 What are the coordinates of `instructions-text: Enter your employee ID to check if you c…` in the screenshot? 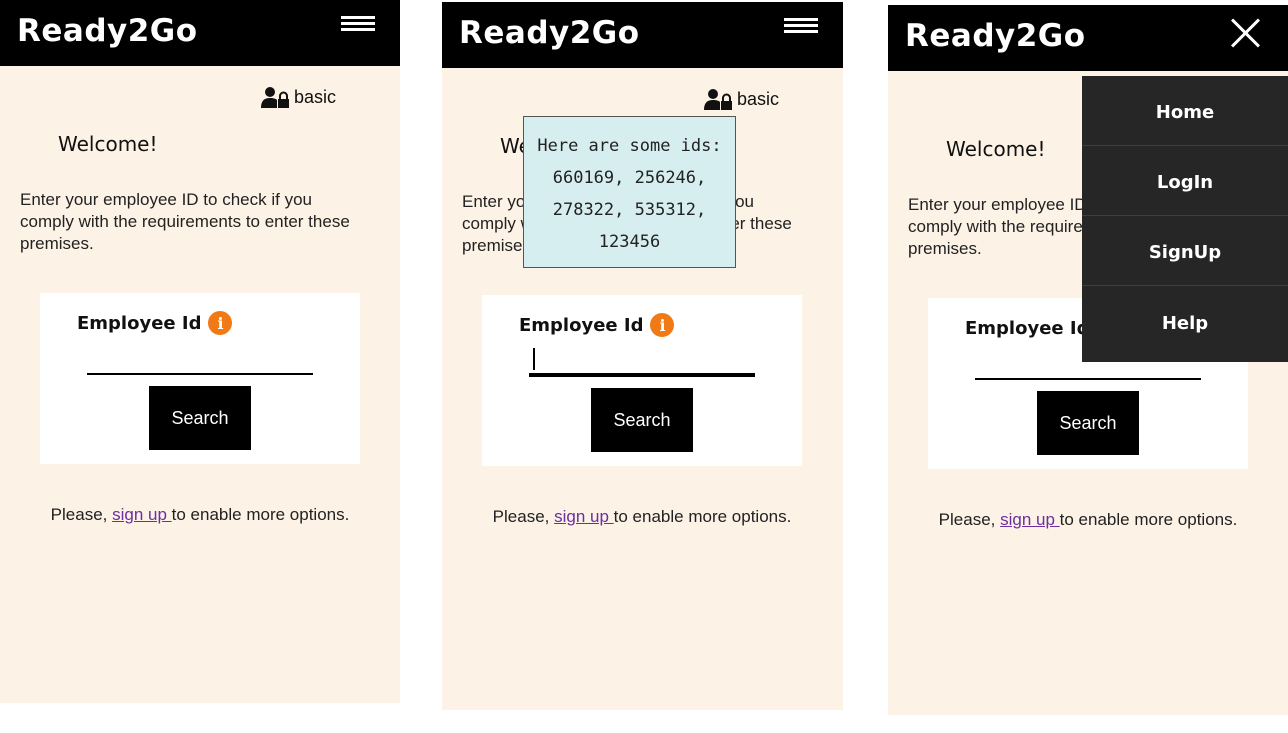 It's located at (185, 221).